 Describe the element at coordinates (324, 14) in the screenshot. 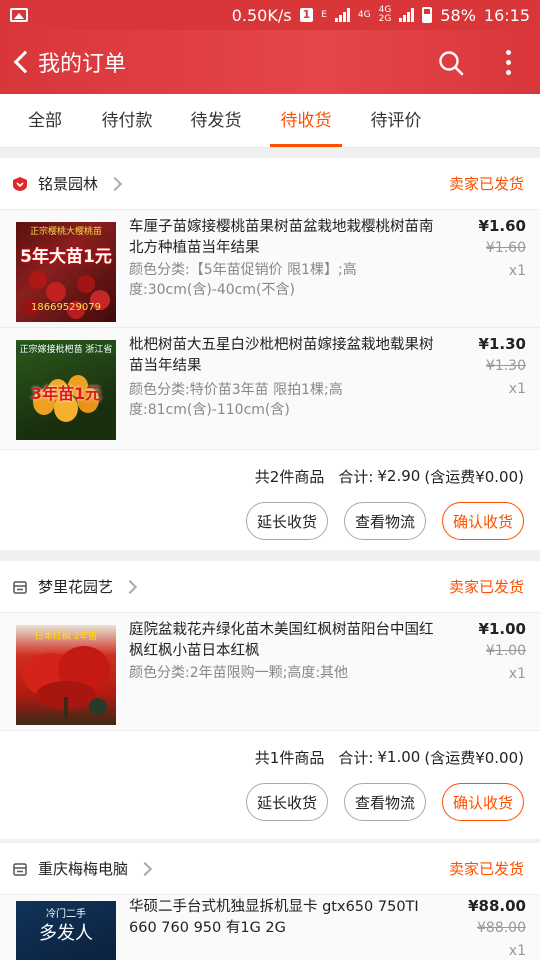

I see `network-e-label: E` at that location.